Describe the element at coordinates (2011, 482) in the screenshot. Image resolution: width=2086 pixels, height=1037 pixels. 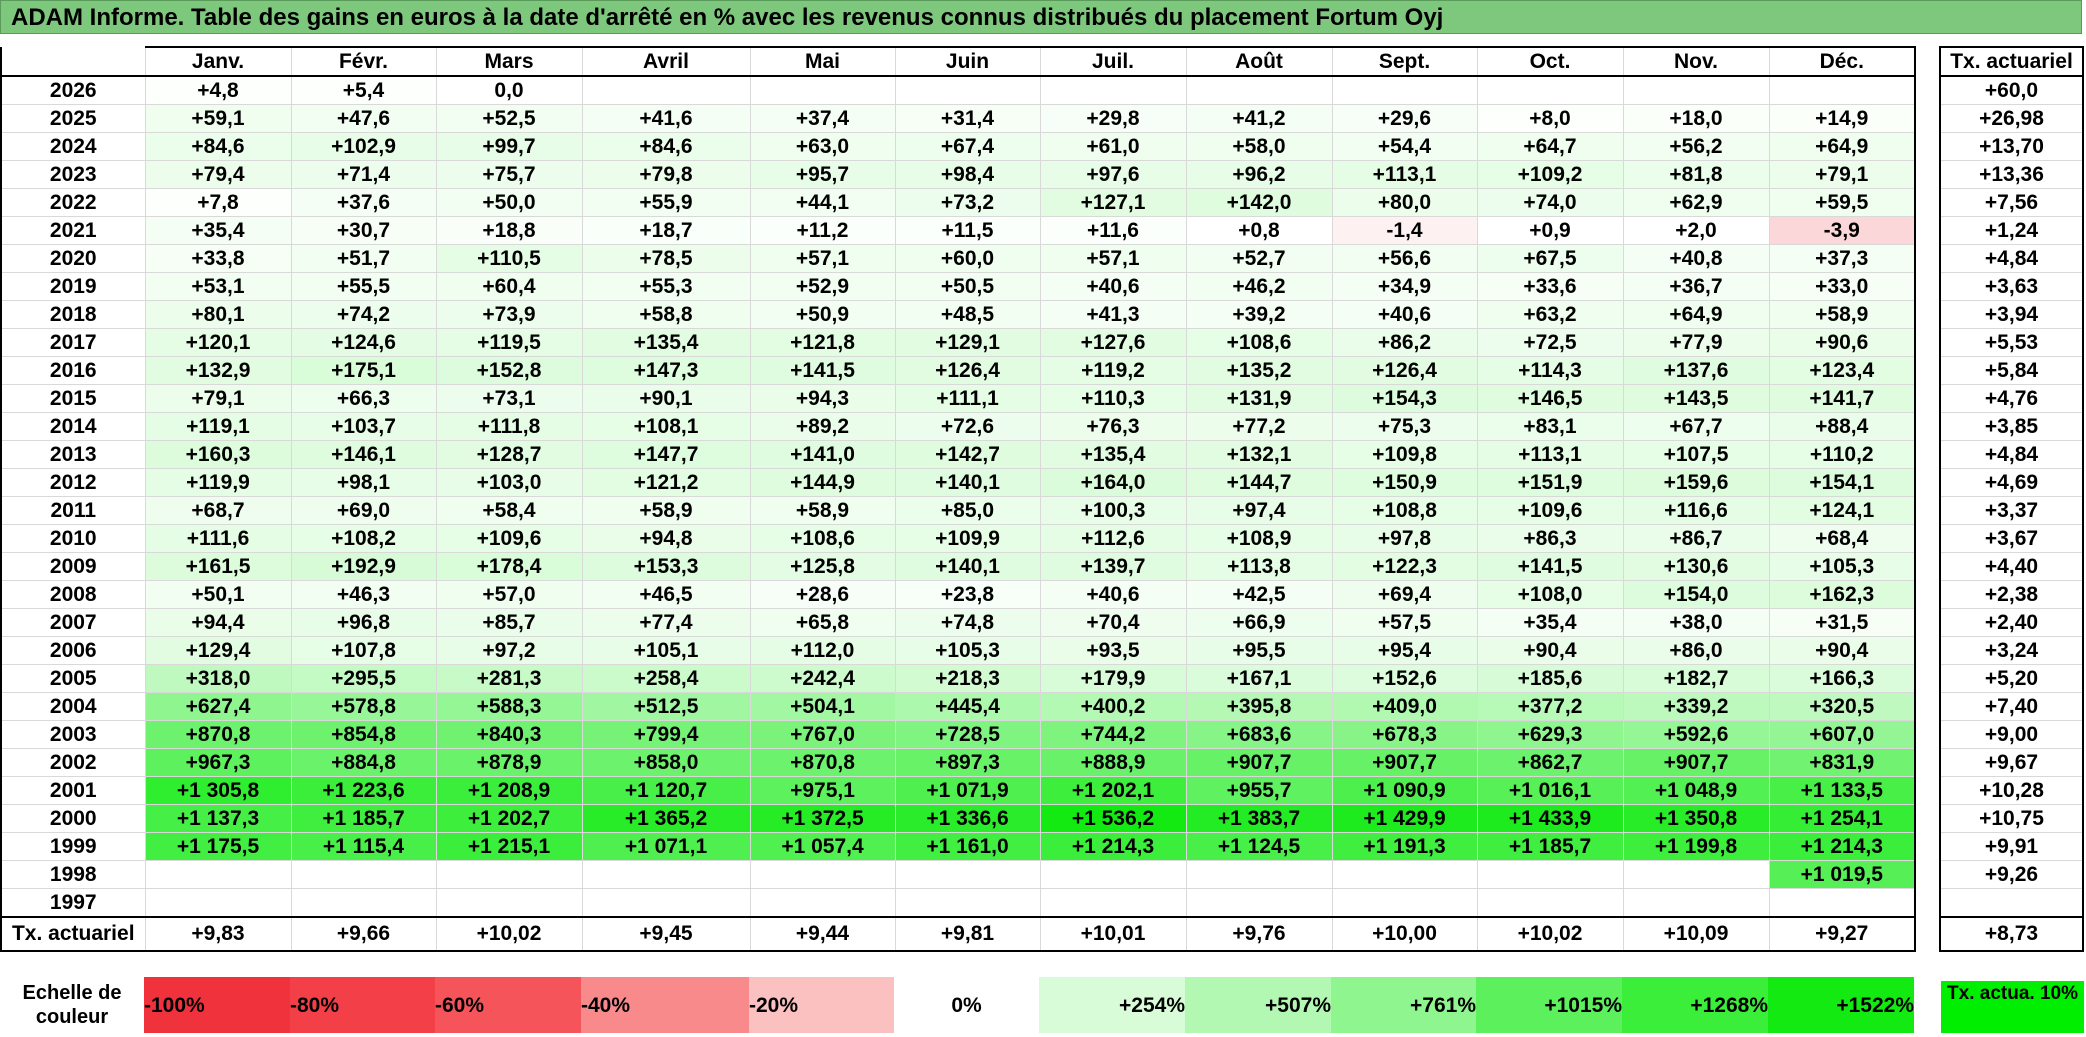
I see `actuarial-row: +4,69` at that location.